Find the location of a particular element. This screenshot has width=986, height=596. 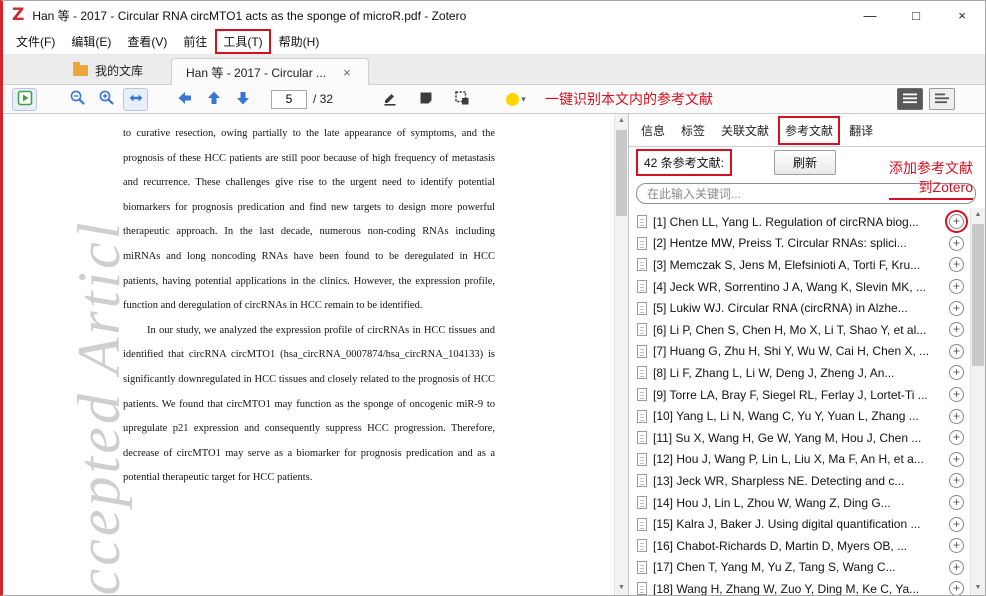

next-page-button is located at coordinates (242, 99).